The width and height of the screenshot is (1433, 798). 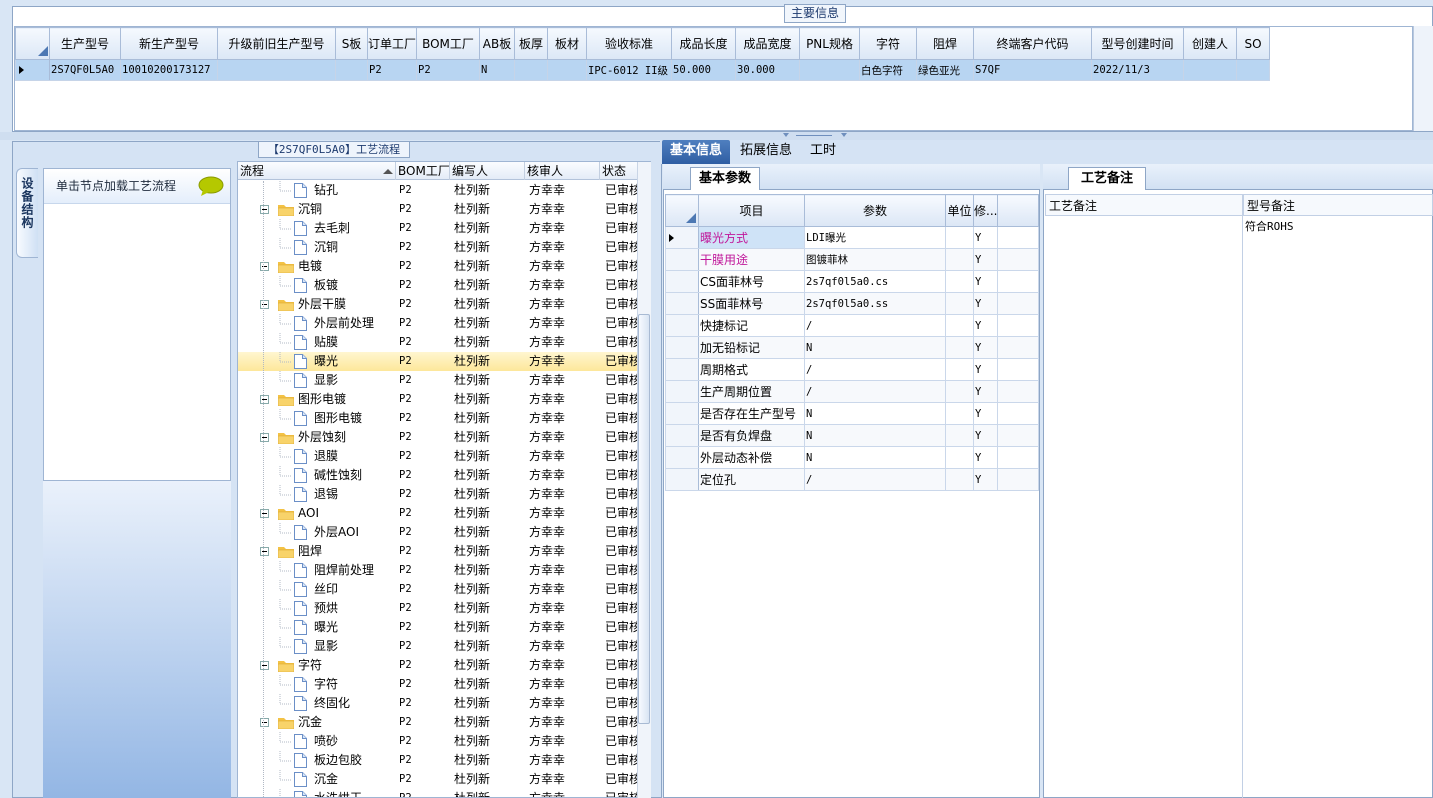 I want to click on param-column-header: 单位, so click(x=959, y=210).